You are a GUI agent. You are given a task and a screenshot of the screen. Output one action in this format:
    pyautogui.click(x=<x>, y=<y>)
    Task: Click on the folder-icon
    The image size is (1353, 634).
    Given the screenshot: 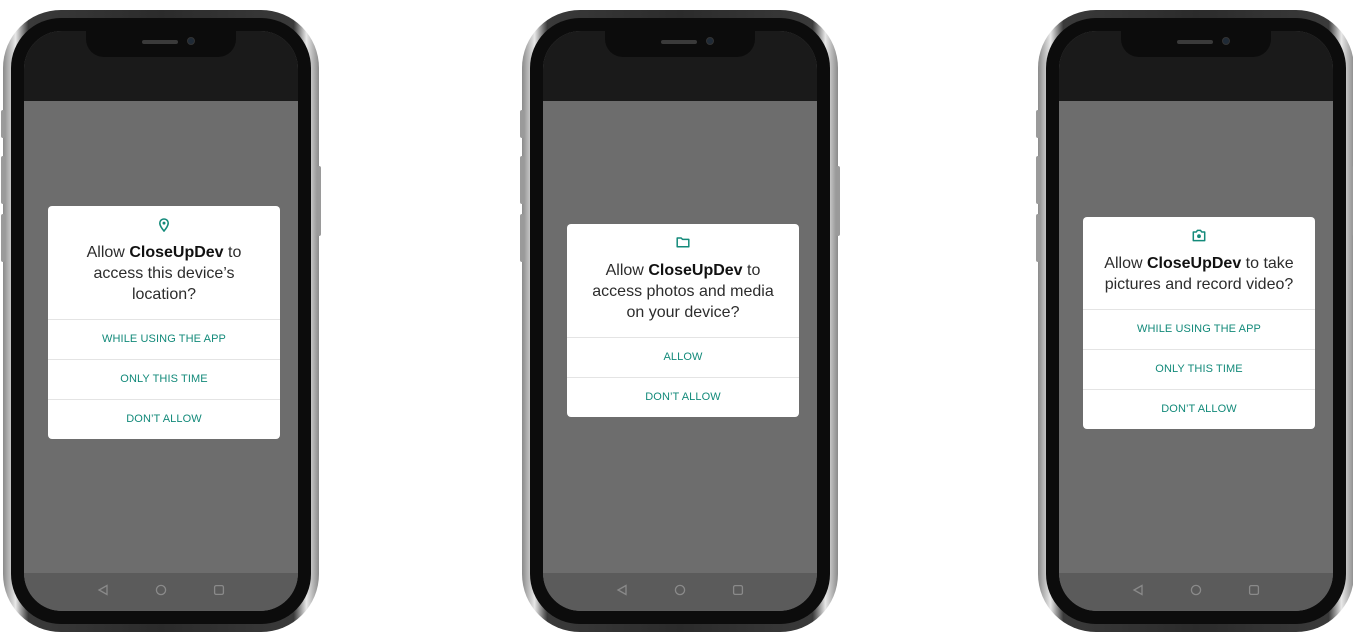 What is the action you would take?
    pyautogui.click(x=683, y=239)
    